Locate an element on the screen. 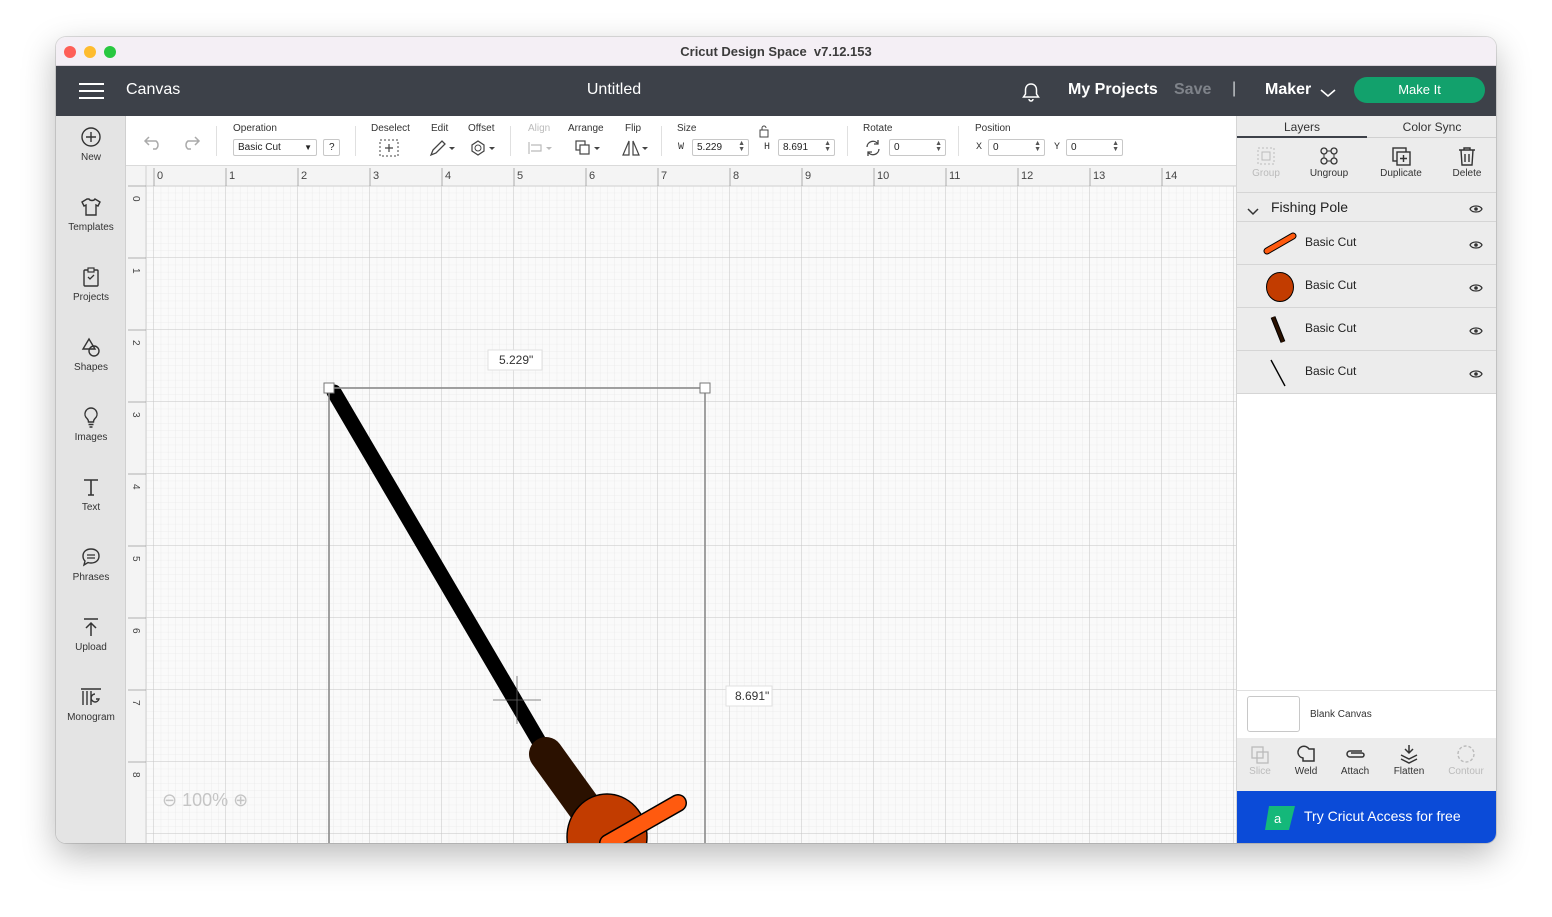 Image resolution: width=1552 pixels, height=917 pixels. machine-selector: Maker is located at coordinates (1288, 90).